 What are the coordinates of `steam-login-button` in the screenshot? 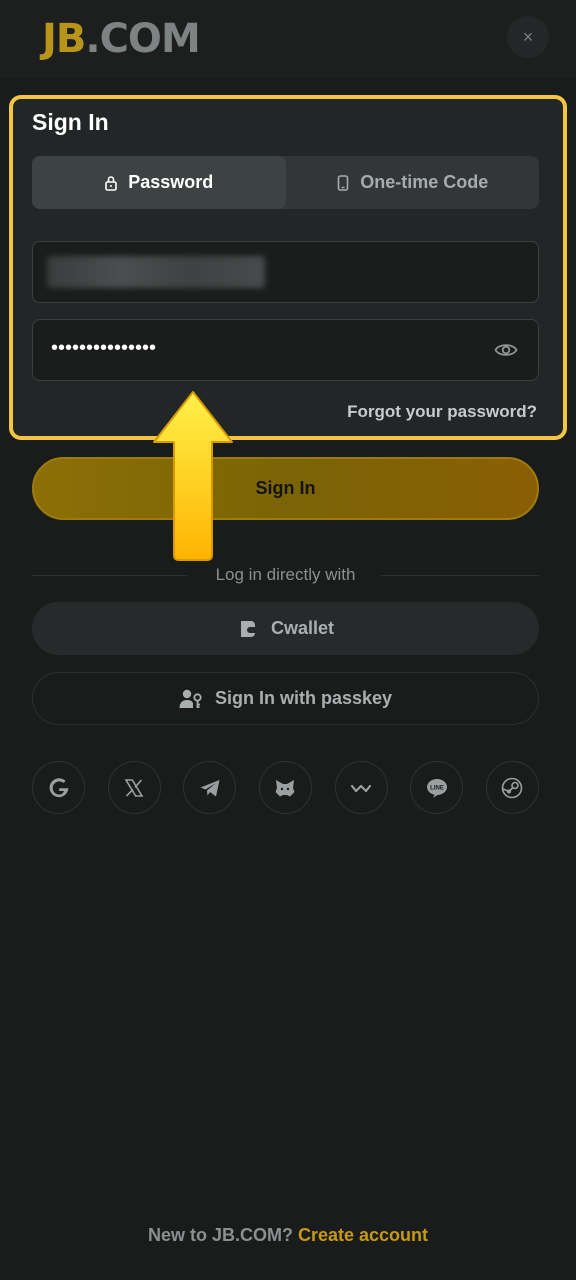 It's located at (512, 787).